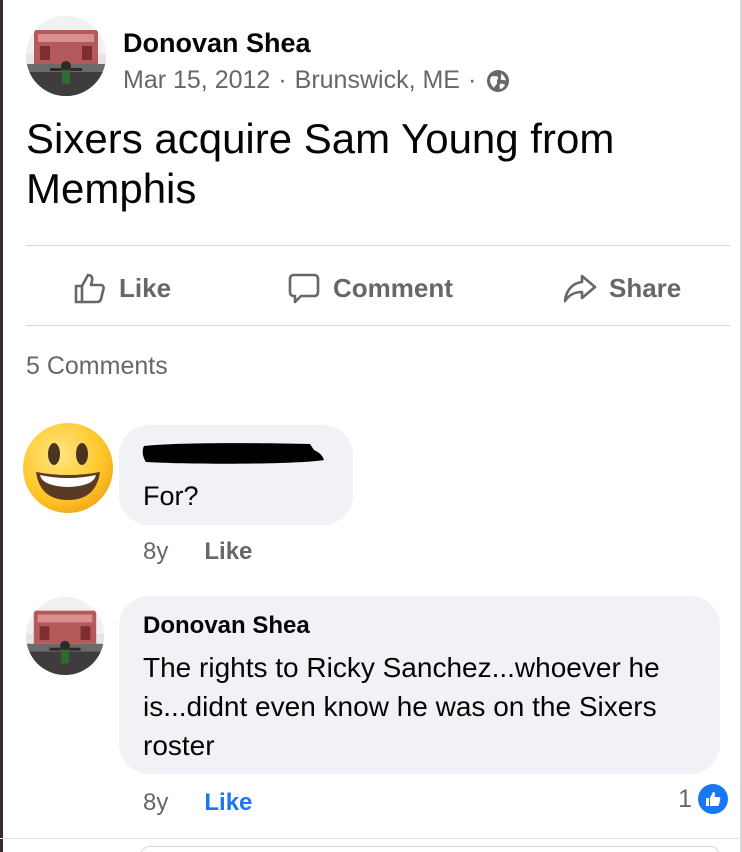  Describe the element at coordinates (713, 799) in the screenshot. I see `like-reaction-icon` at that location.